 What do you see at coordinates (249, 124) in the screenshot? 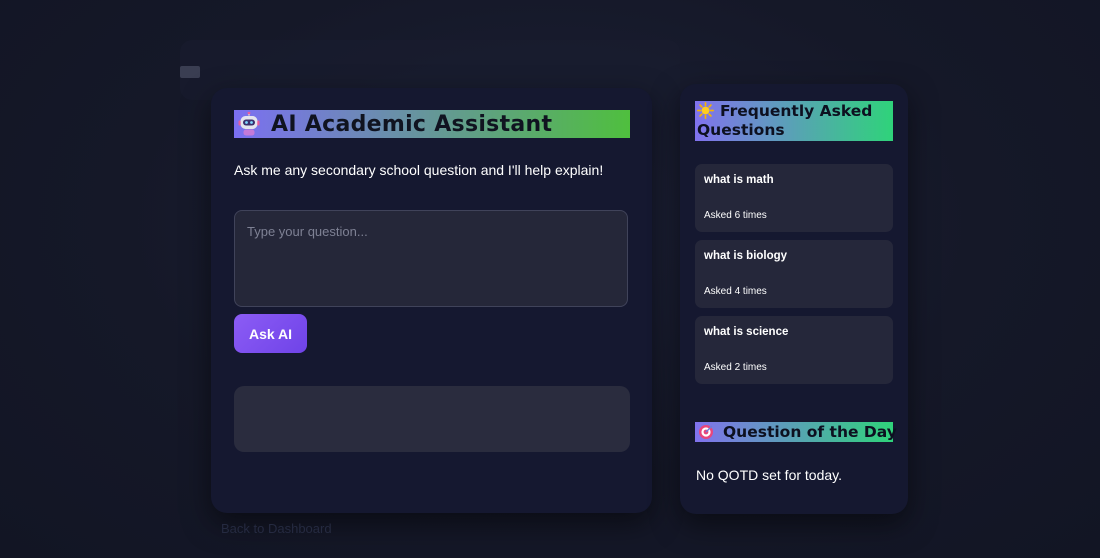
I see `robot-icon` at bounding box center [249, 124].